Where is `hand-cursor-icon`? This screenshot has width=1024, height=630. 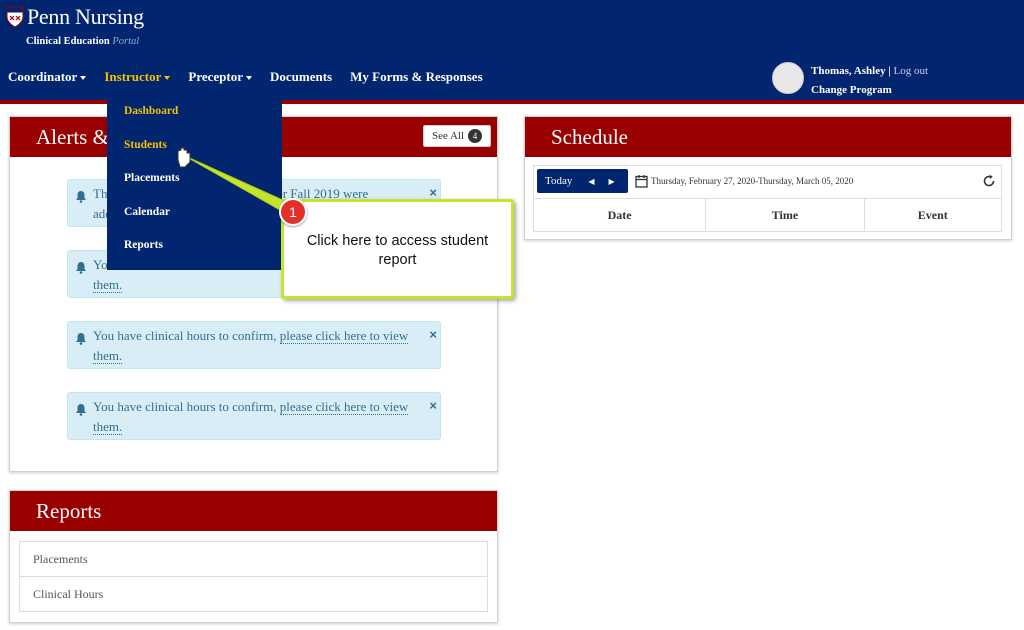
hand-cursor-icon is located at coordinates (184, 157).